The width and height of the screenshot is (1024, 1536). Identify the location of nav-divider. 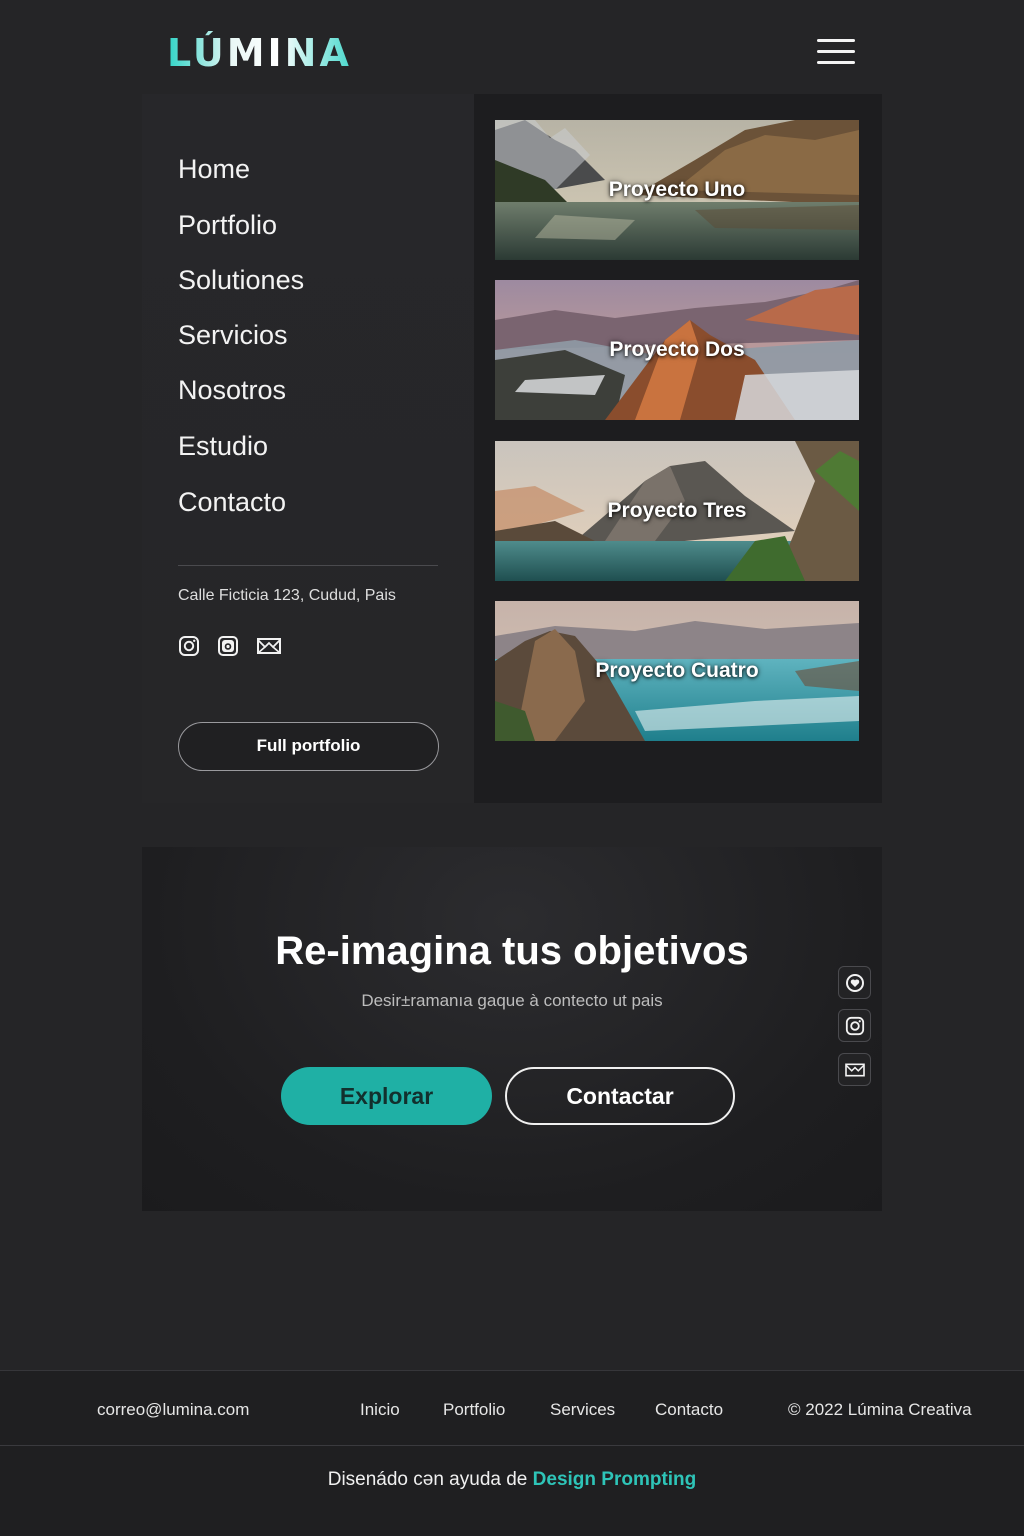
(308, 565).